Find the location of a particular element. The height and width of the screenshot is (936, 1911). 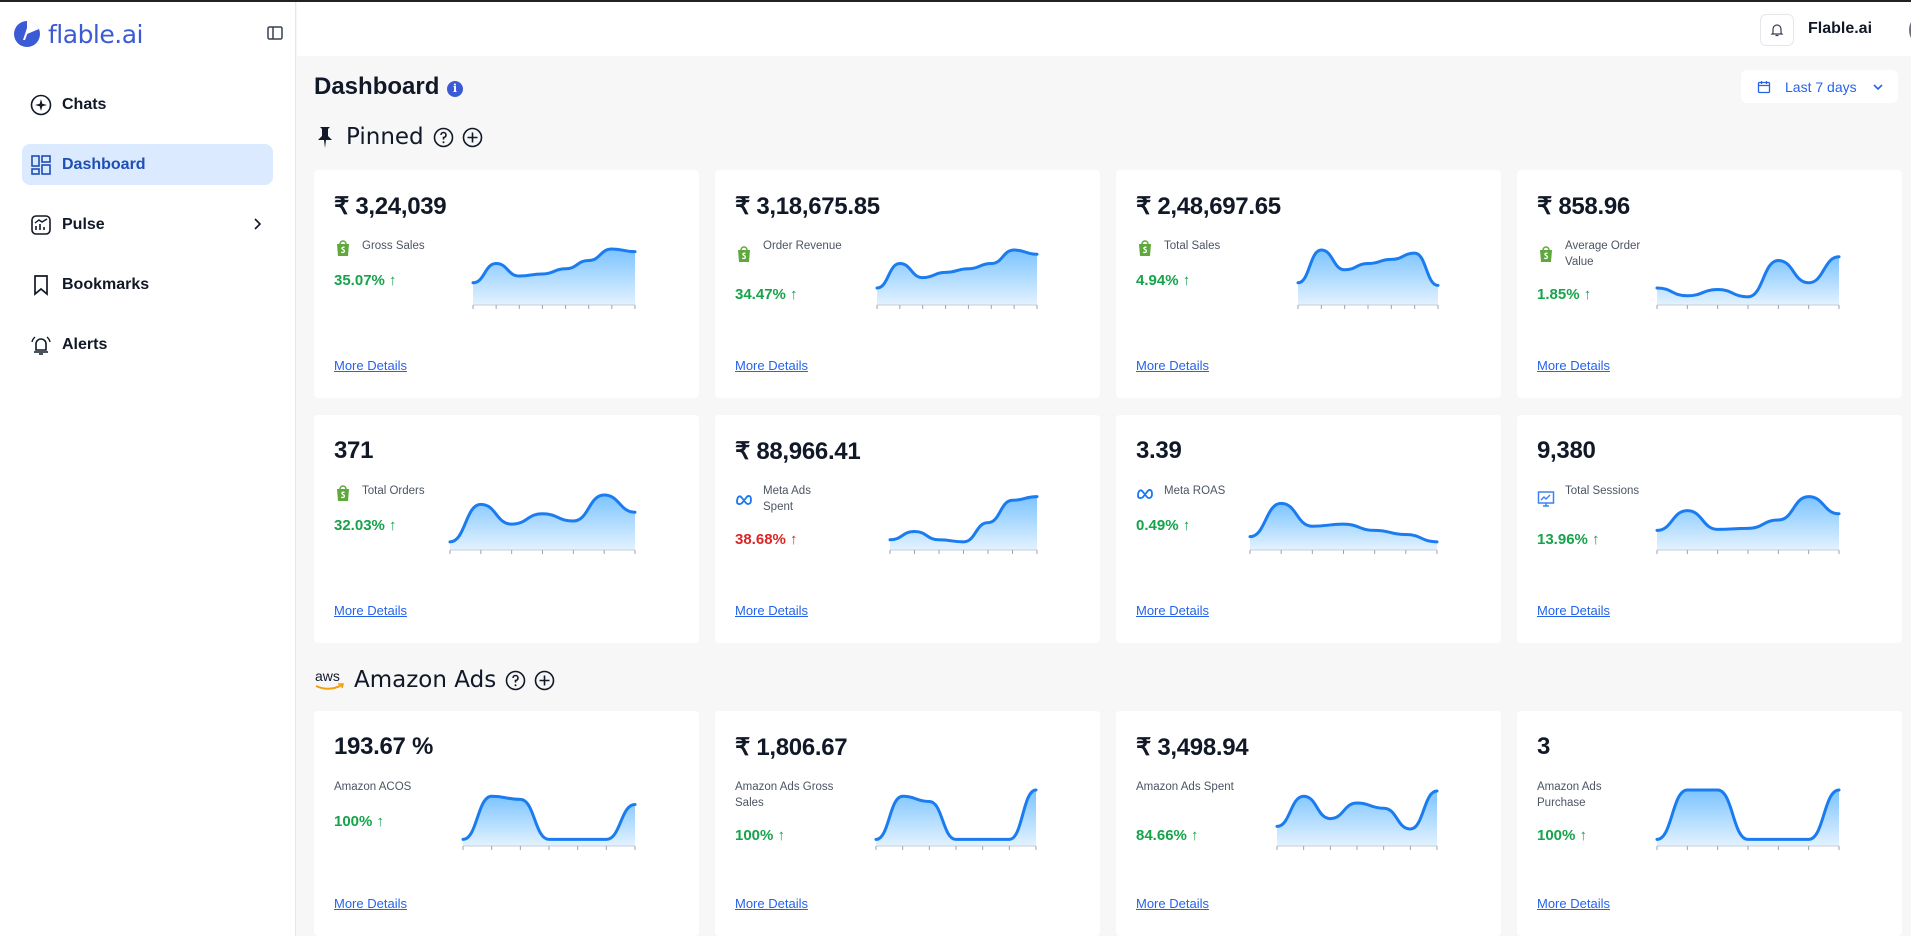

sidebar-item-label: Bookmarks is located at coordinates (106, 284).